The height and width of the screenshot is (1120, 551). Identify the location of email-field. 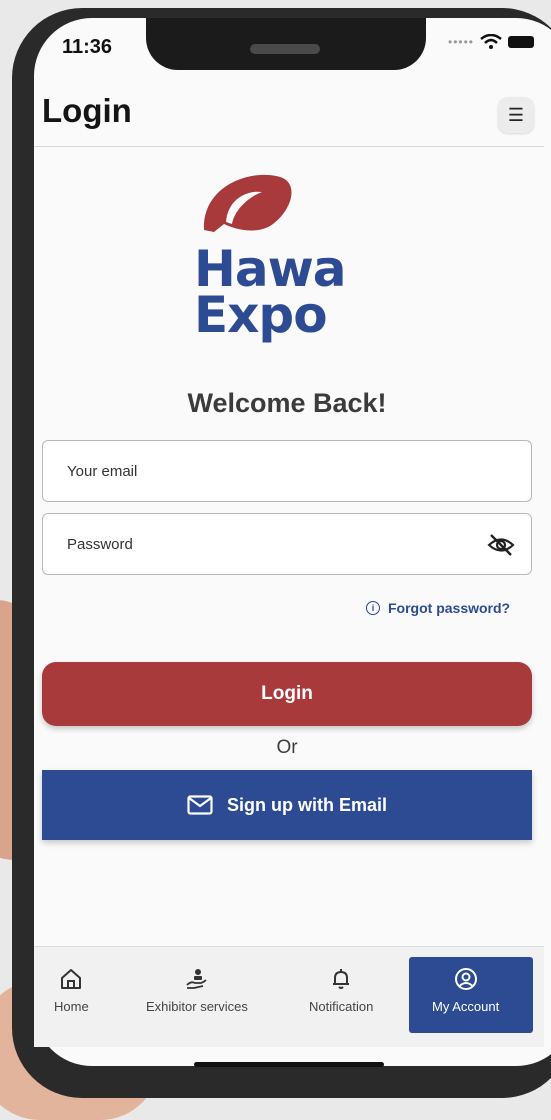
(267, 471).